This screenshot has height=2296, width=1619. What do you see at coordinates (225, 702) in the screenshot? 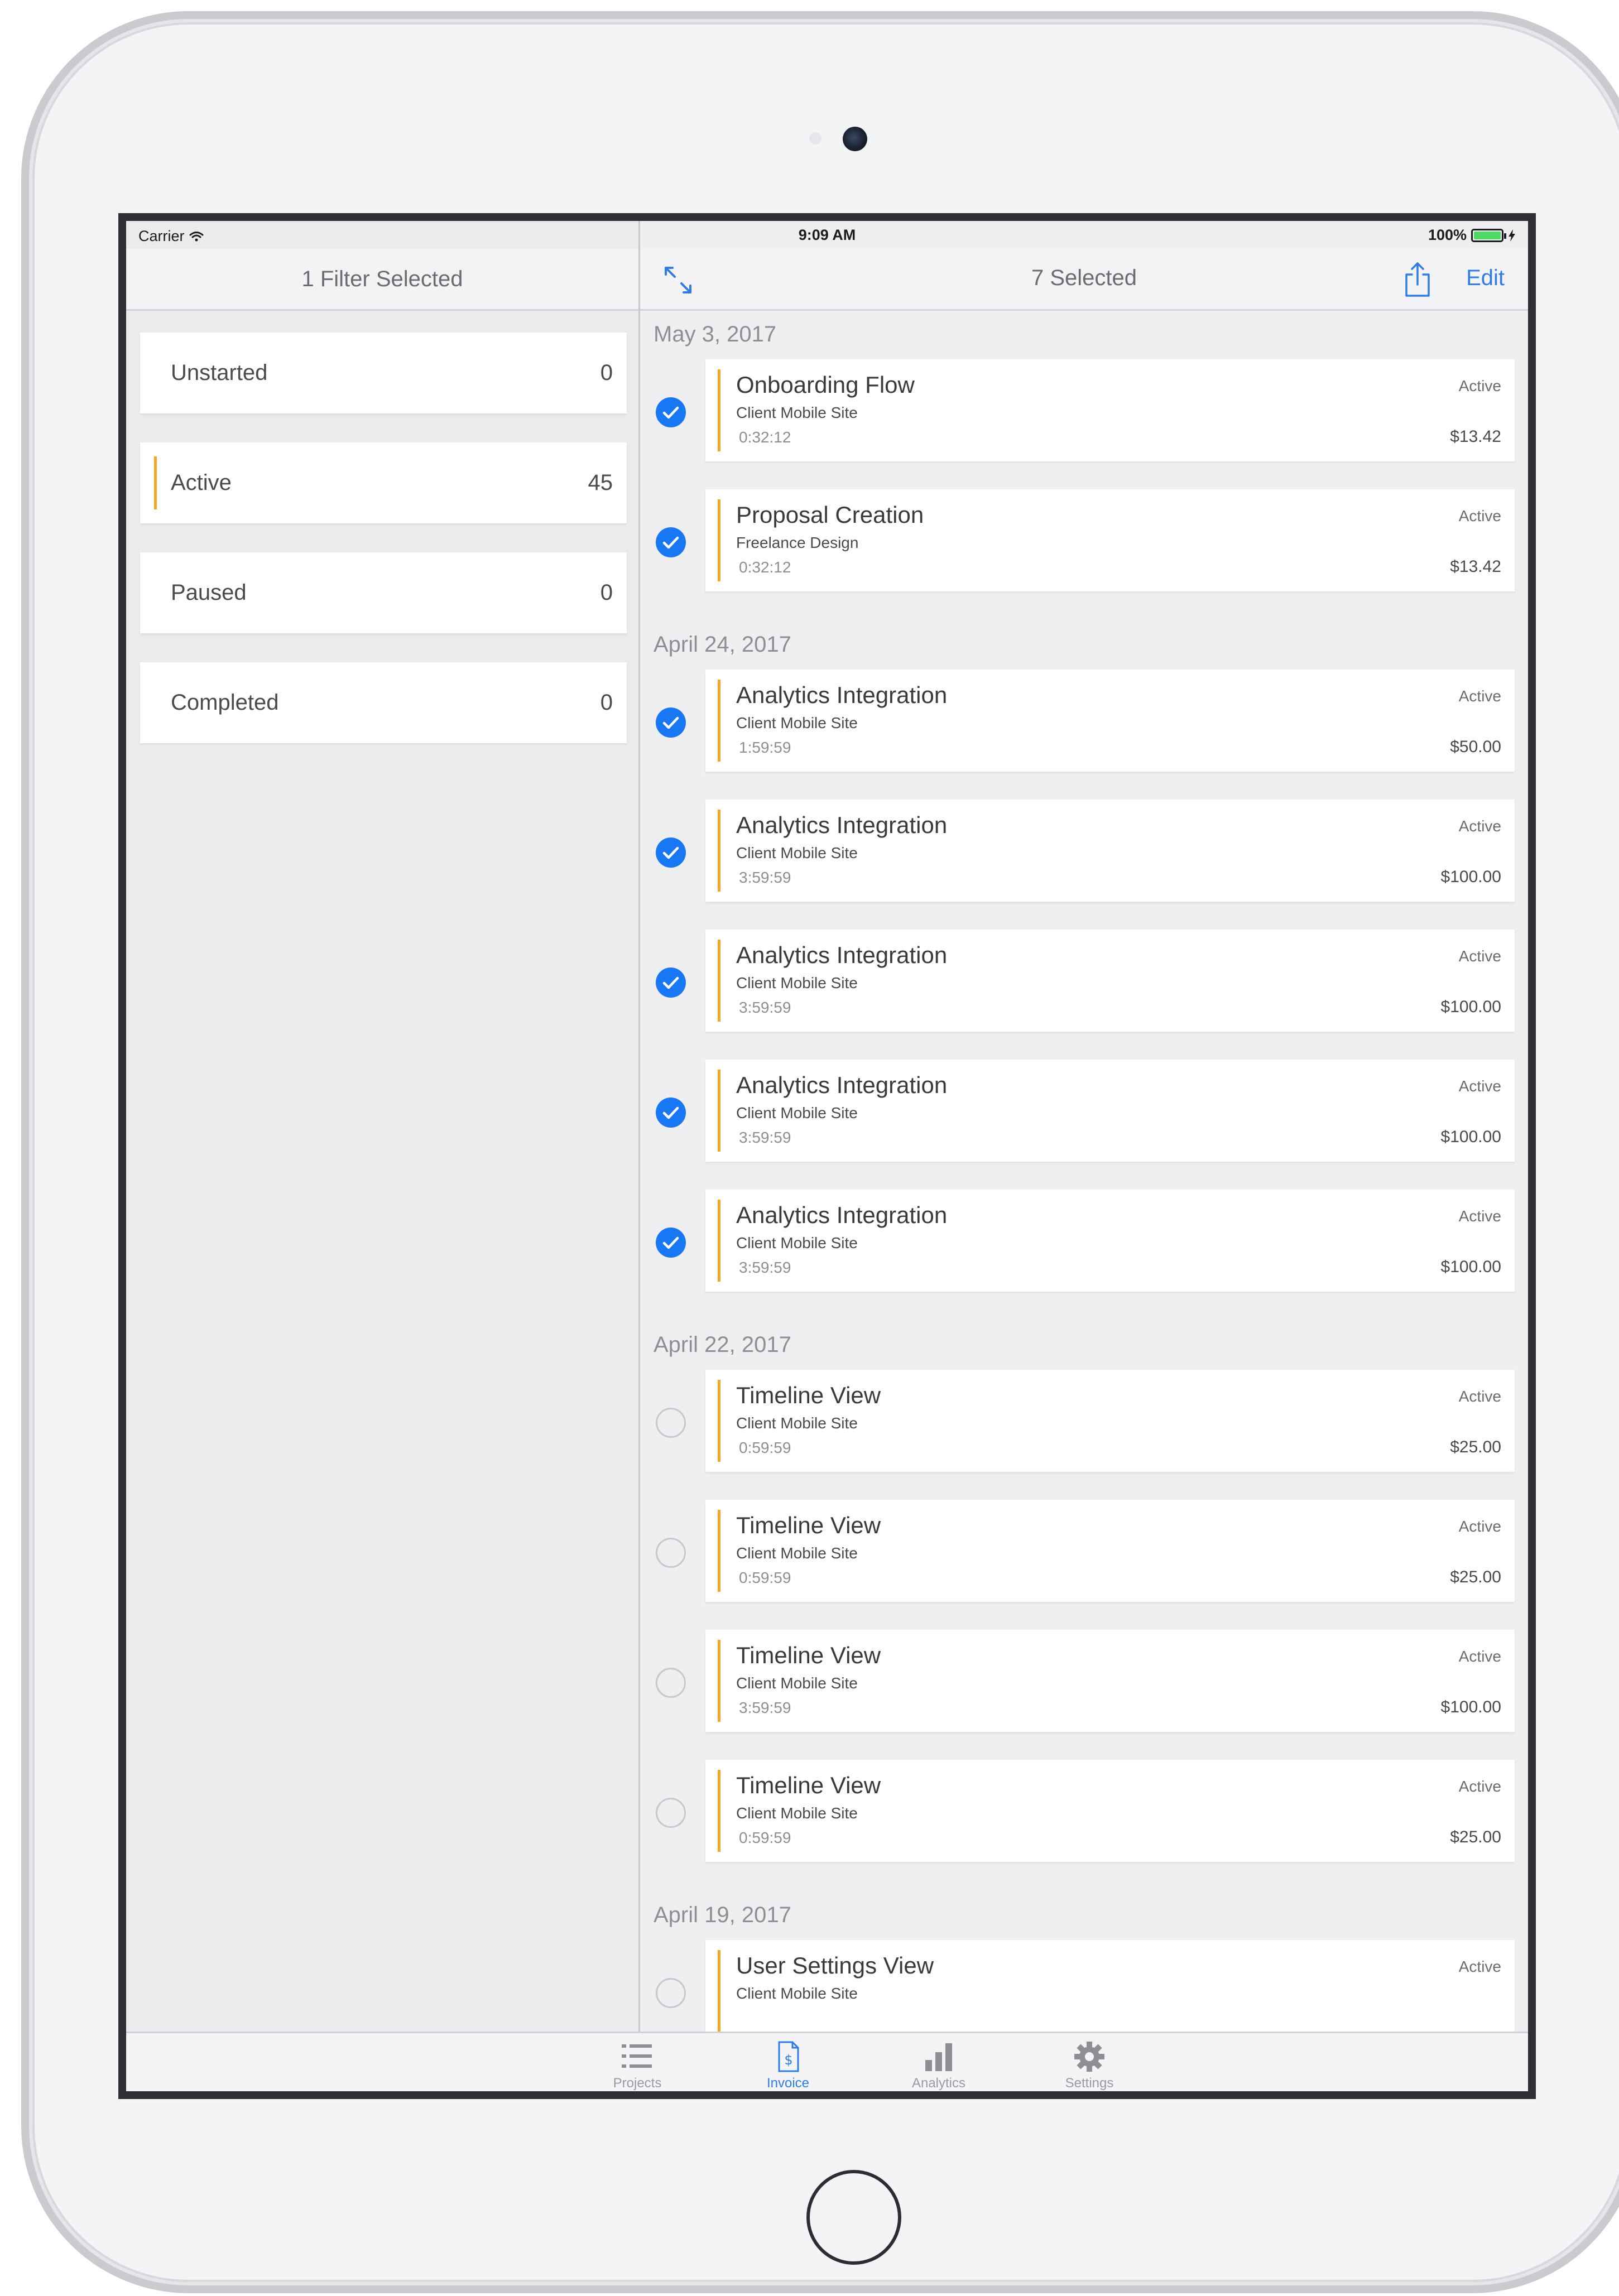
I see `filter-label: Completed` at bounding box center [225, 702].